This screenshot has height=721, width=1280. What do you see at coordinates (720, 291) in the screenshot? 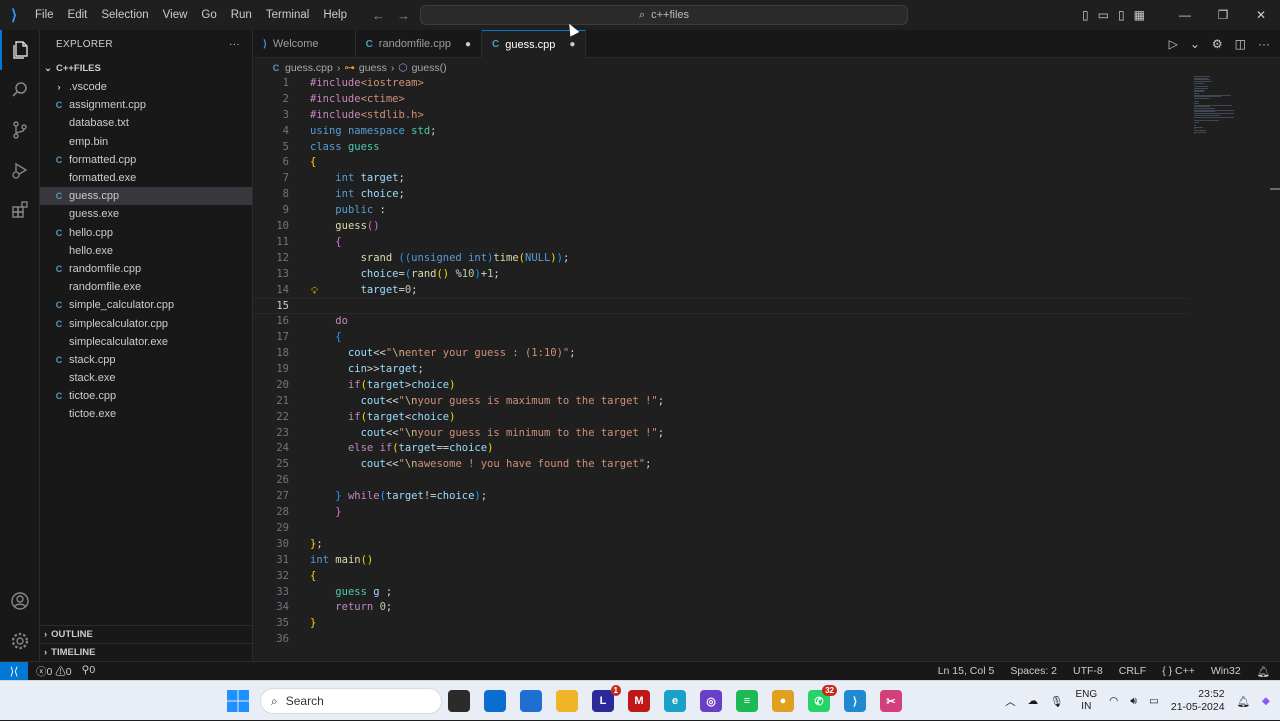
I see `code-line: 14 💡︎ target=0;` at bounding box center [720, 291].